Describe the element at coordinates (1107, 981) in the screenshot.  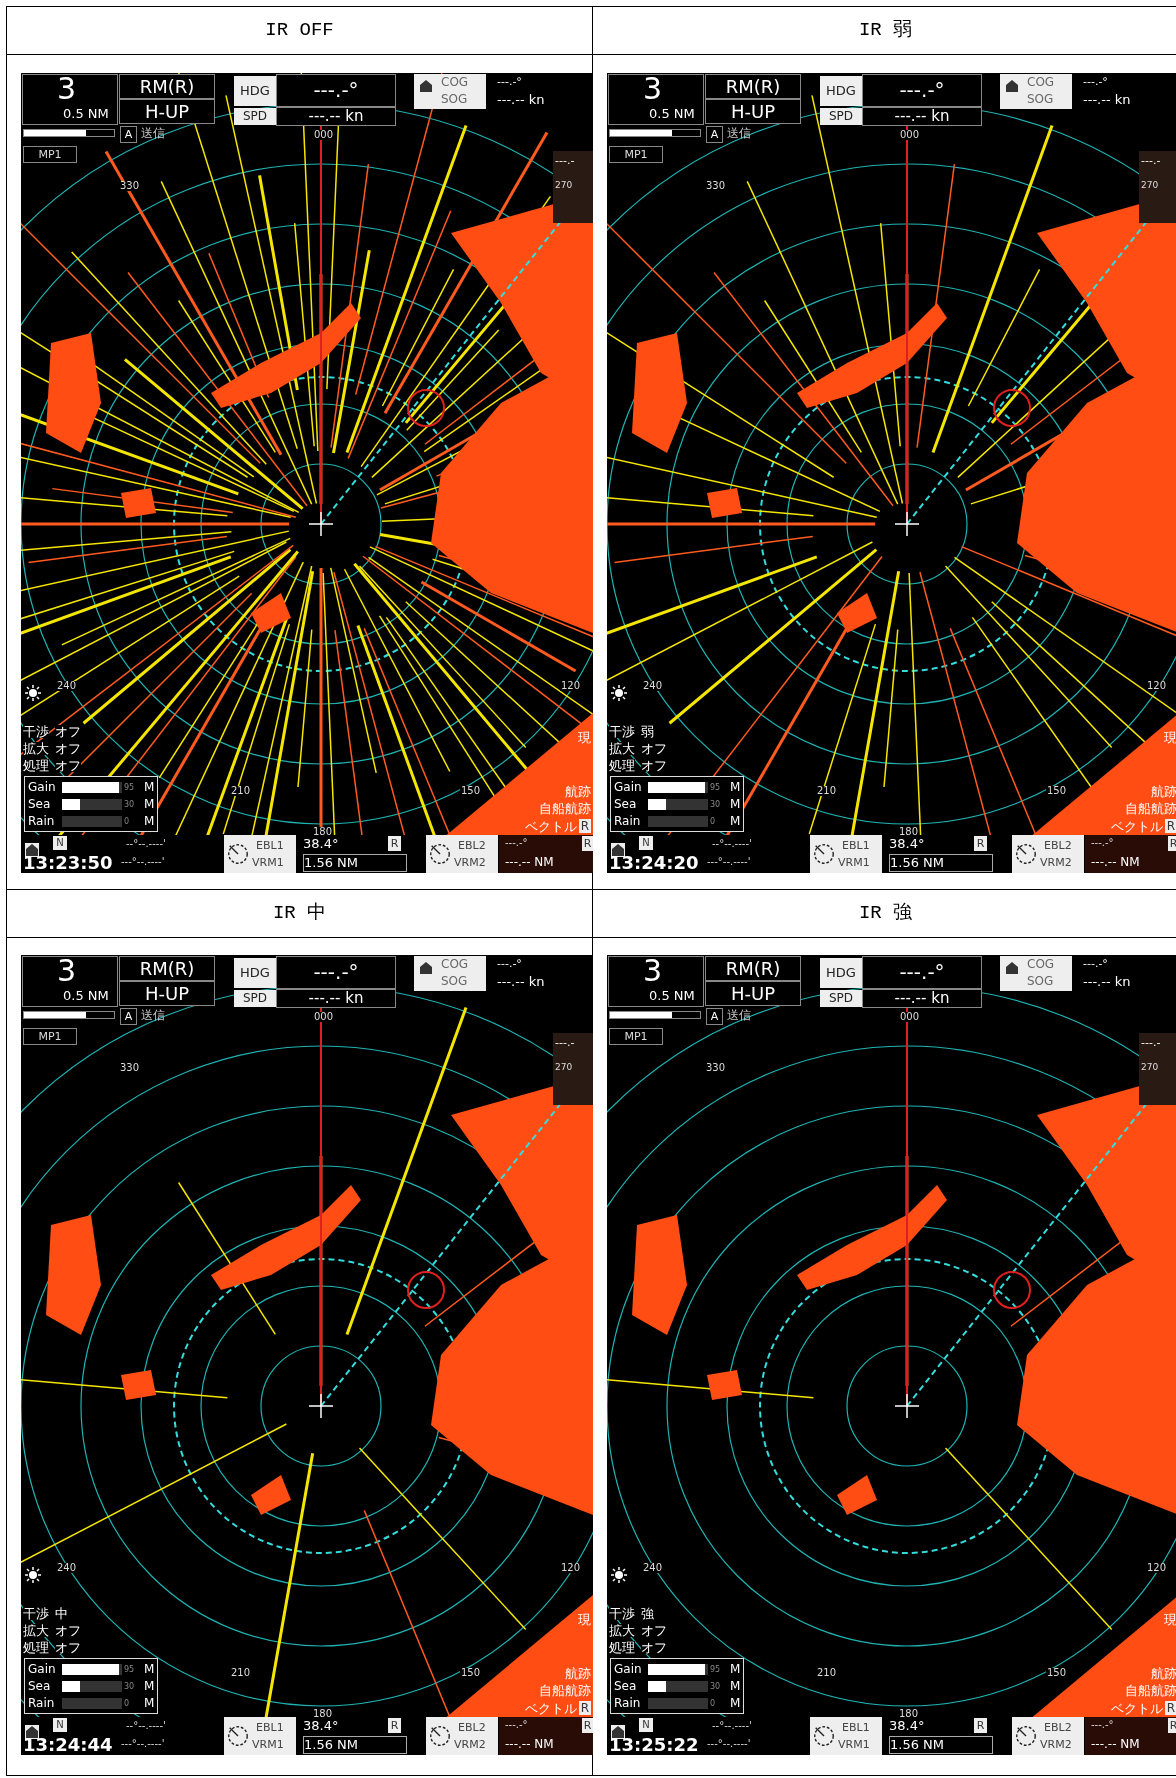
I see `sog-value: ---.-- kn` at that location.